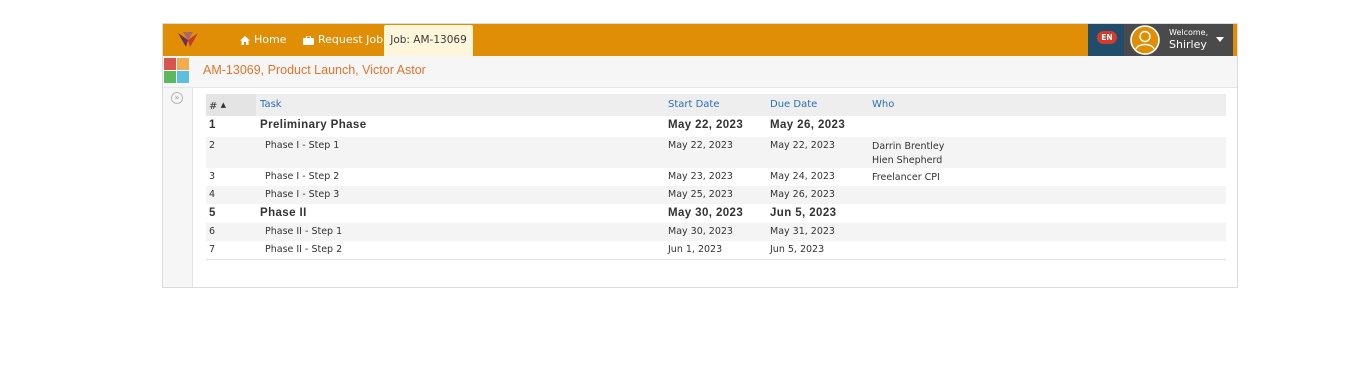 Image resolution: width=1370 pixels, height=391 pixels. Describe the element at coordinates (1220, 39) in the screenshot. I see `chevron-down-icon` at that location.